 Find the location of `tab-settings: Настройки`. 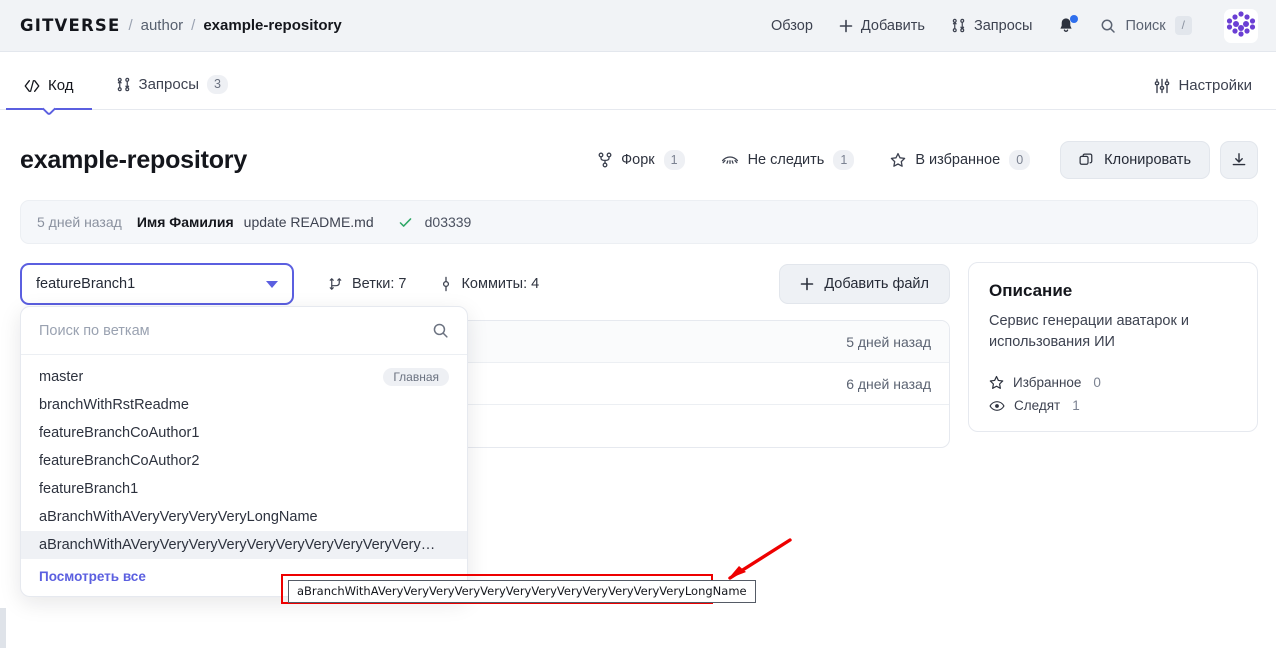

tab-settings: Настройки is located at coordinates (1203, 93).